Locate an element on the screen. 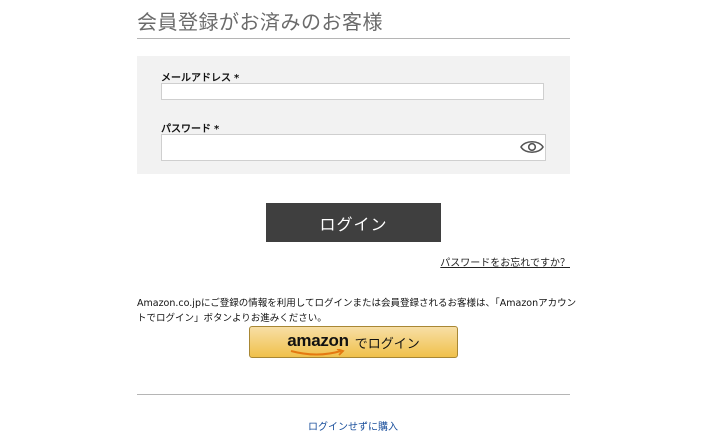 This screenshot has width=706, height=436. password-input is located at coordinates (353, 147).